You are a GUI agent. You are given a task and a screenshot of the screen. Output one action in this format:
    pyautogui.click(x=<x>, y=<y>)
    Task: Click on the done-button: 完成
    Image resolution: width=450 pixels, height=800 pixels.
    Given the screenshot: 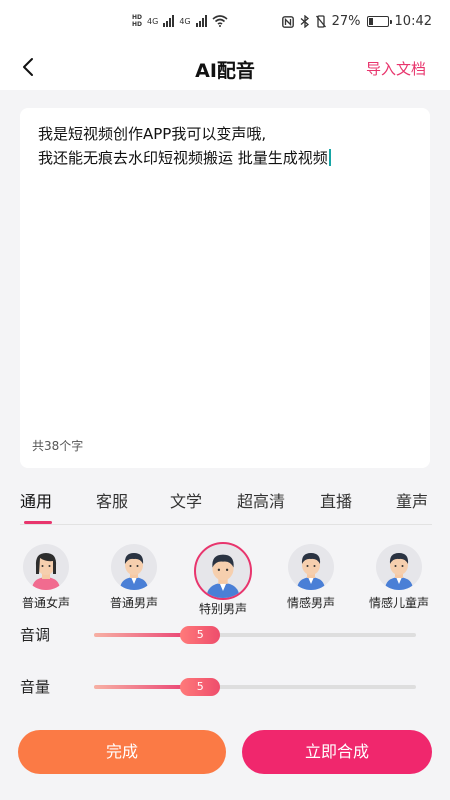 What is the action you would take?
    pyautogui.click(x=122, y=752)
    